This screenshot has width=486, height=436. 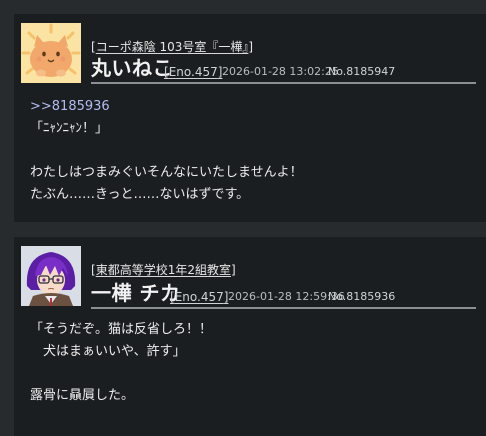 I want to click on reply-anchor-link: >>8185936, so click(x=253, y=107).